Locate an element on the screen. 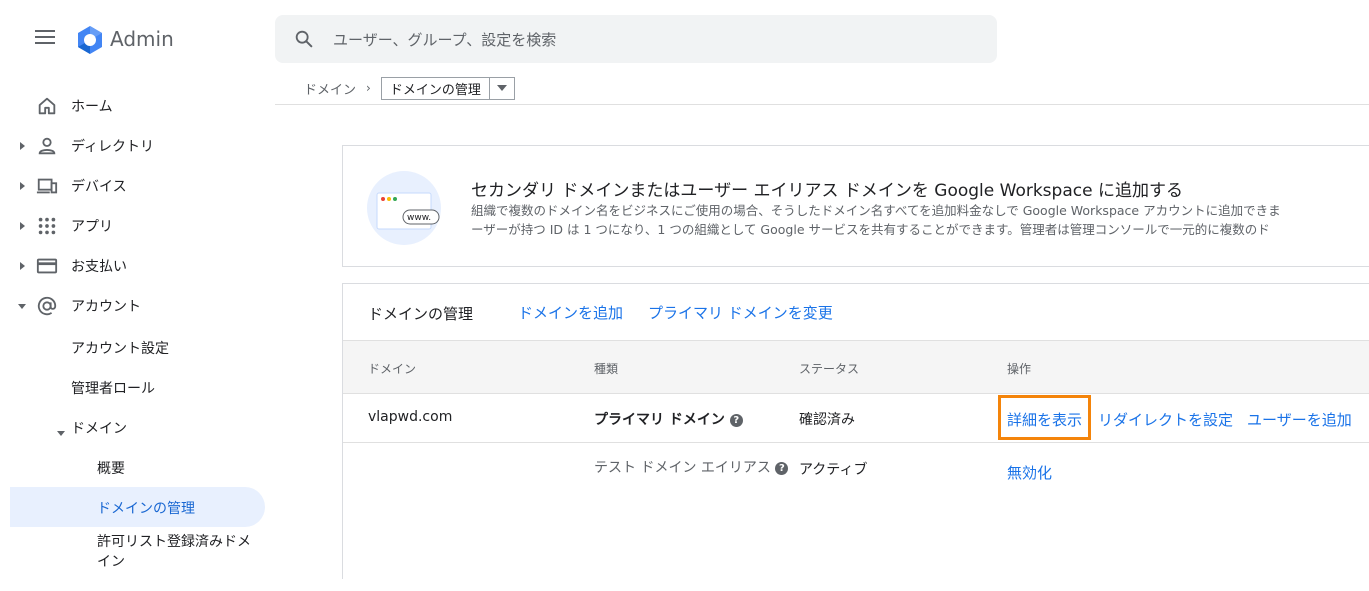 The height and width of the screenshot is (591, 1369). sidebar-item-label: ディレクトリ is located at coordinates (113, 147).